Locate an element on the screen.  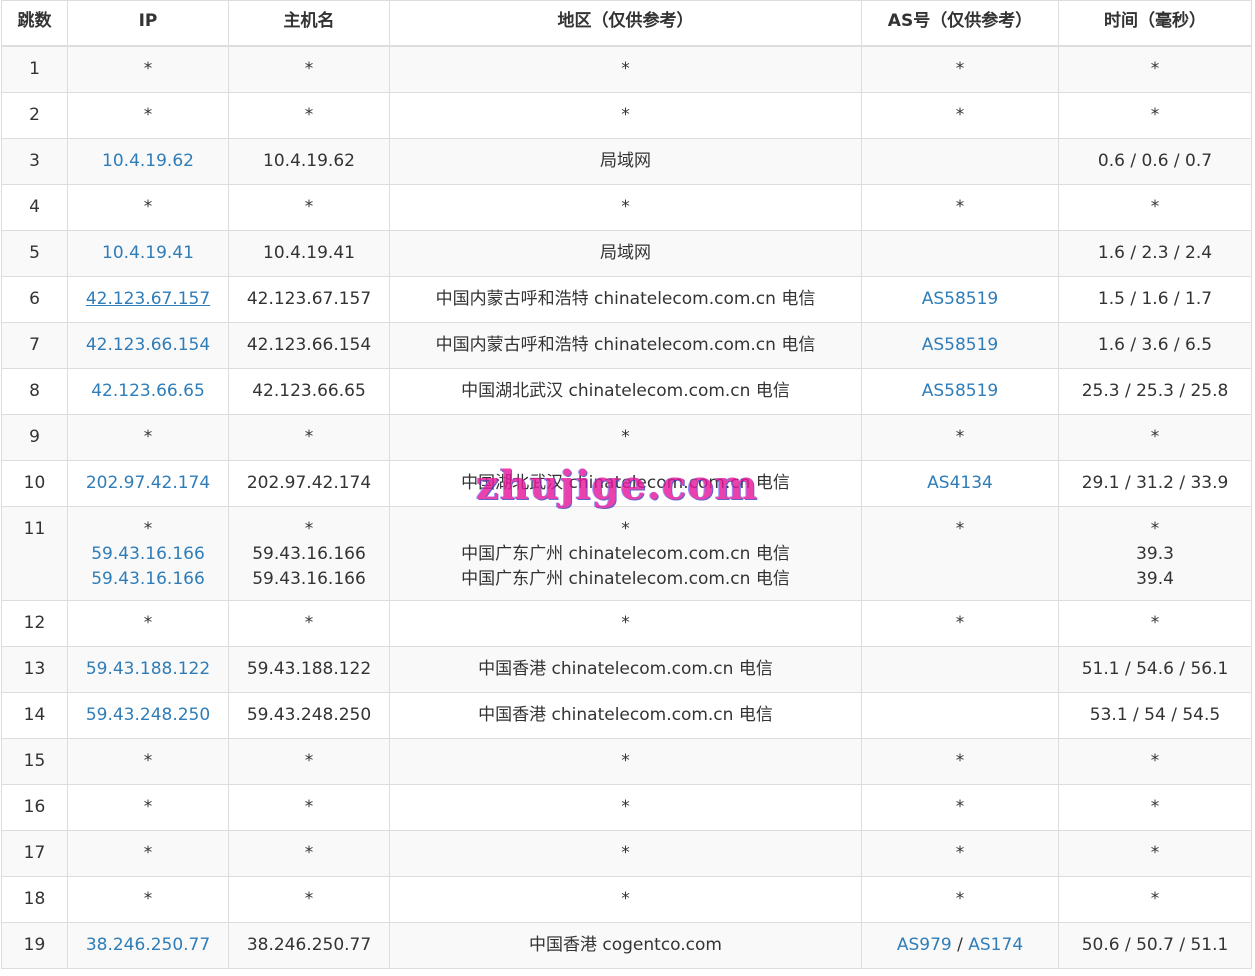
ip-link: 10.4.19.41 is located at coordinates (148, 253).